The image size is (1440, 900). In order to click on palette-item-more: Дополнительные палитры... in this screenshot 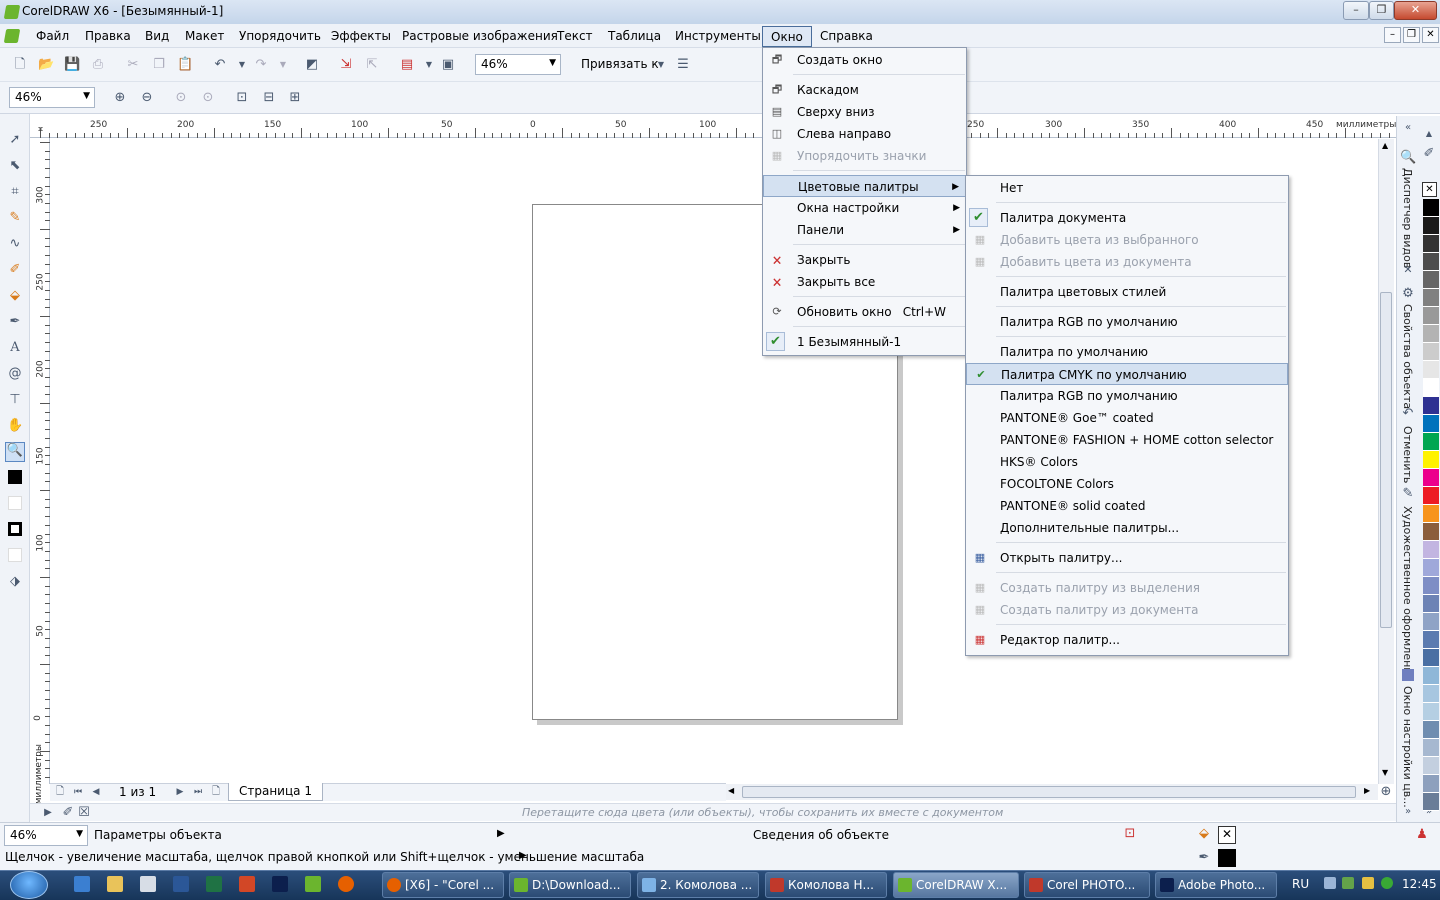, I will do `click(1127, 528)`.